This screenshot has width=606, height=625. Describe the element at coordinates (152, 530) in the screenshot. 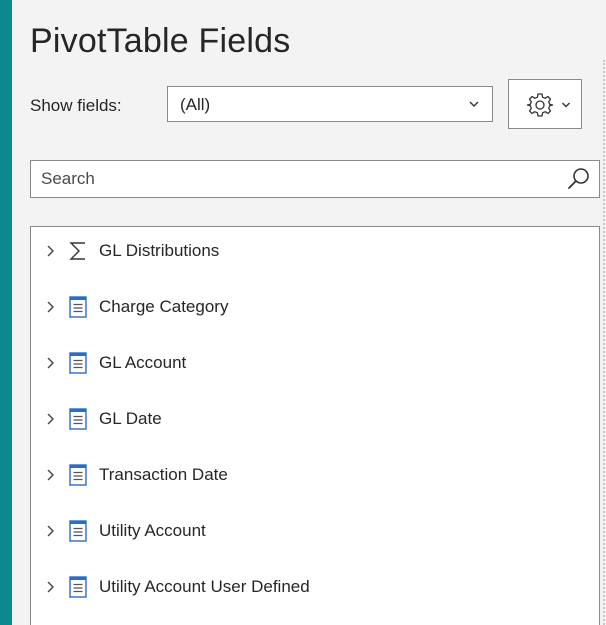

I see `field-label: Utility Account` at that location.